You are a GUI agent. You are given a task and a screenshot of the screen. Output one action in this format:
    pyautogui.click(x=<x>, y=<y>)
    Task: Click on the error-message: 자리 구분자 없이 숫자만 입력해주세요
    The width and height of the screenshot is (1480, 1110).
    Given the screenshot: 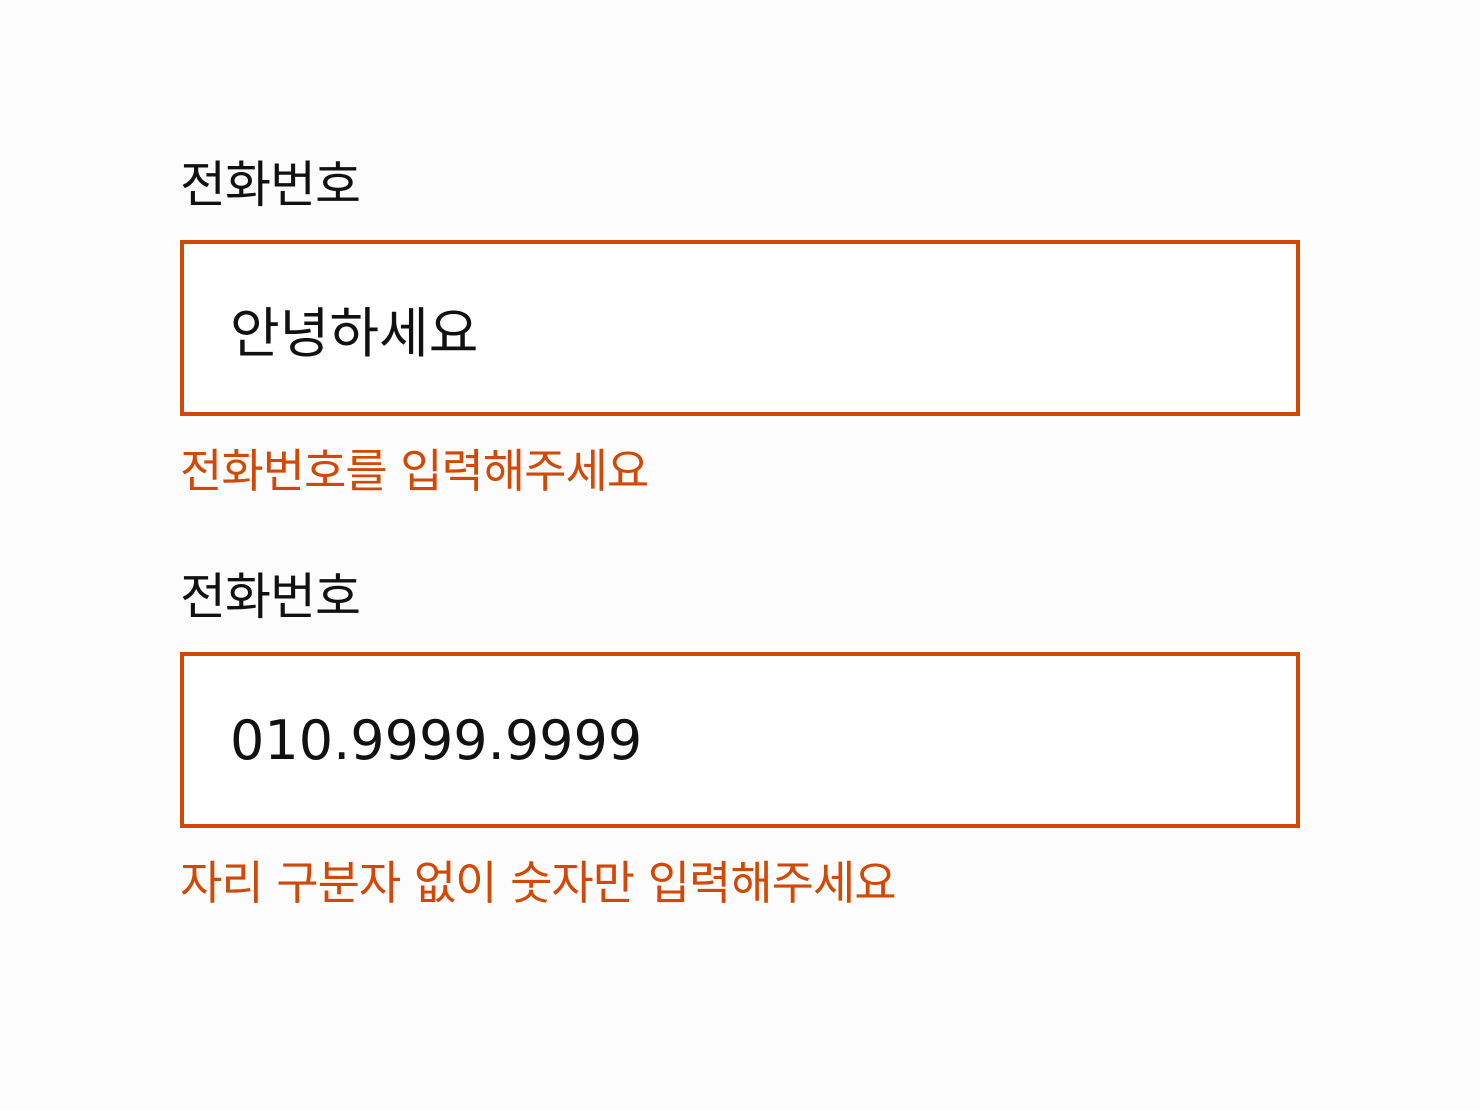 What is the action you would take?
    pyautogui.click(x=538, y=883)
    